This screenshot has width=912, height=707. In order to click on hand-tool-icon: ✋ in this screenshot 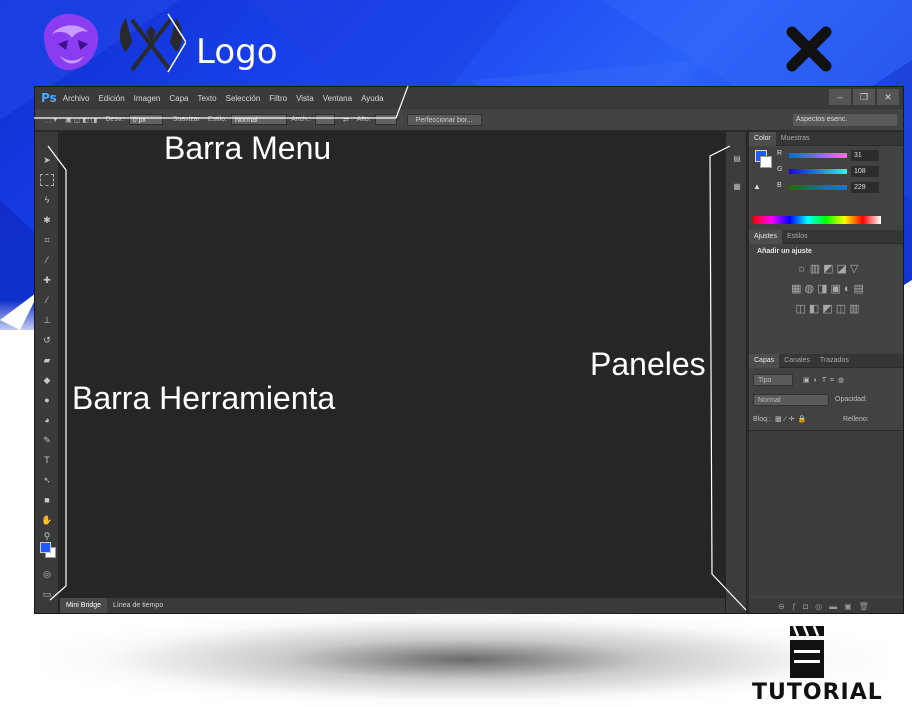, I will do `click(47, 520)`.